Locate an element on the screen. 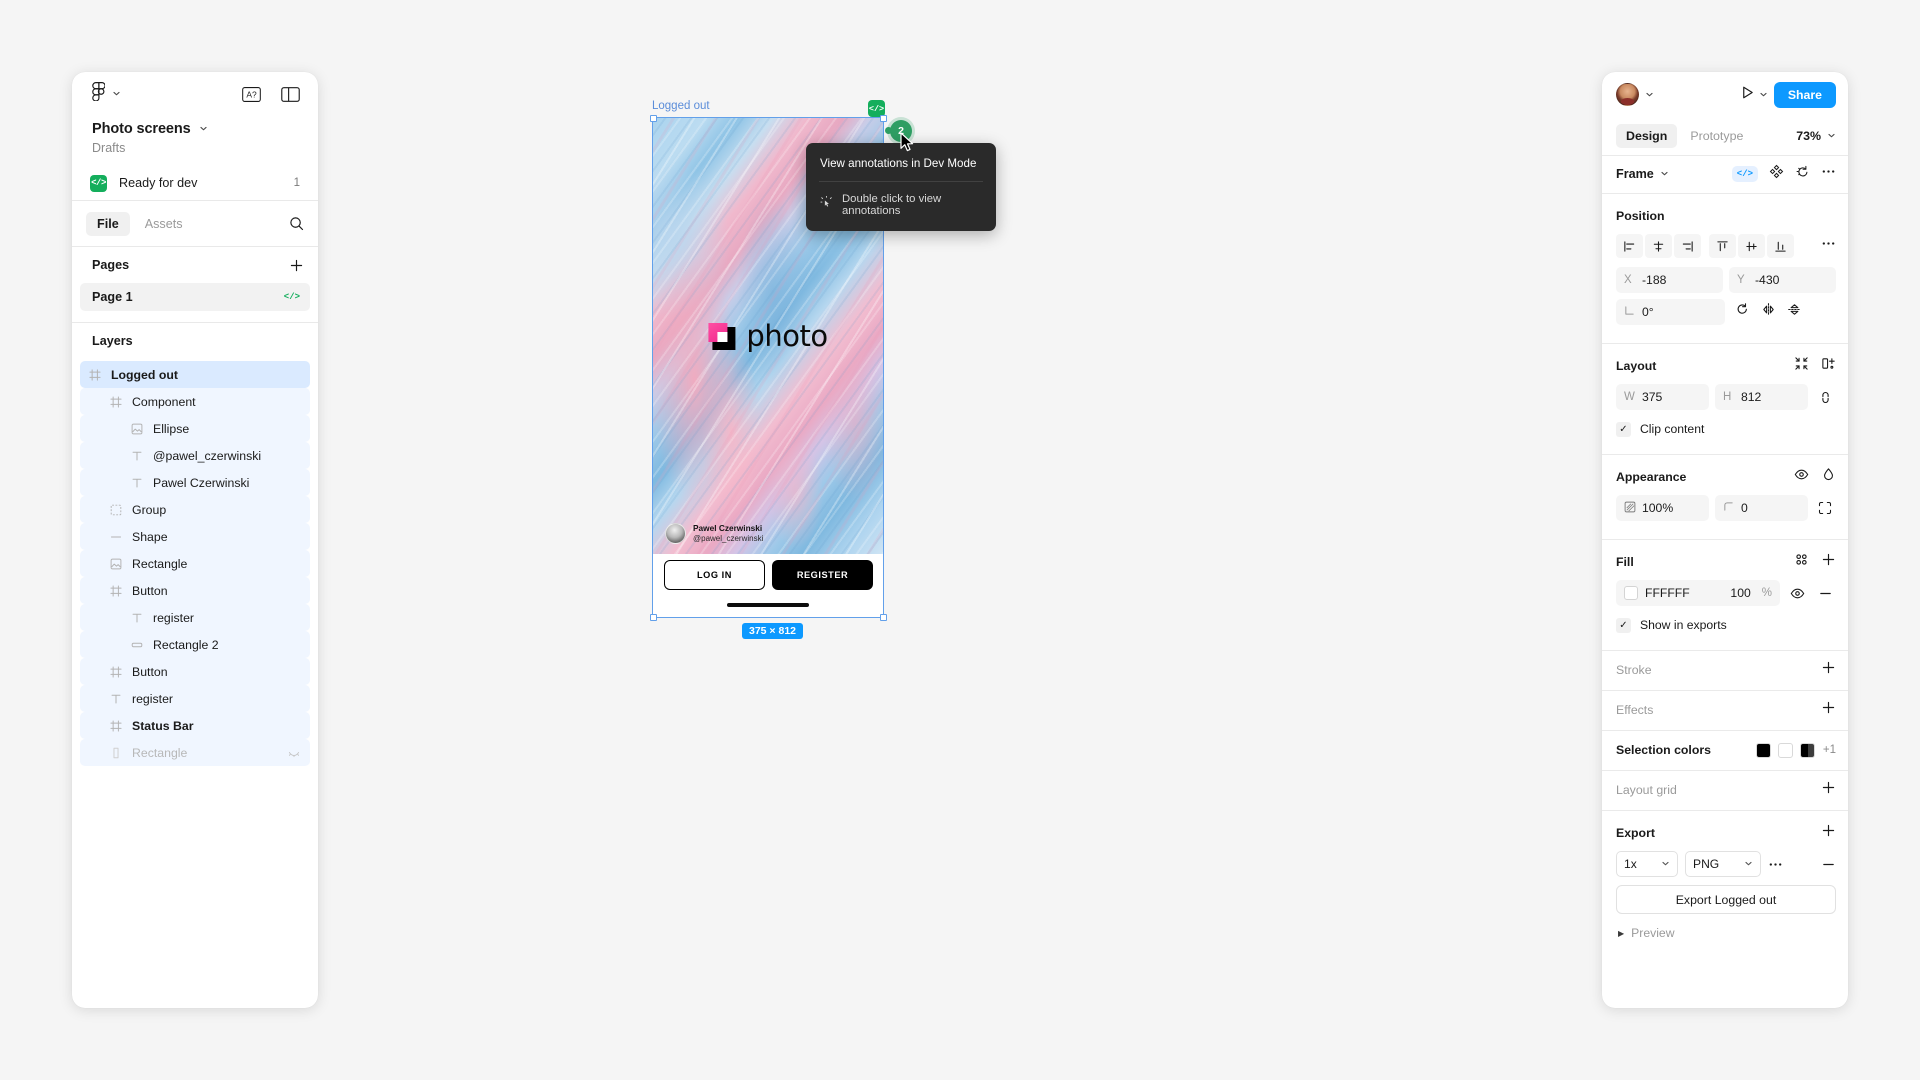 This screenshot has height=1080, width=1920. tooltip-hint-row: Double click to view annotations is located at coordinates (901, 205).